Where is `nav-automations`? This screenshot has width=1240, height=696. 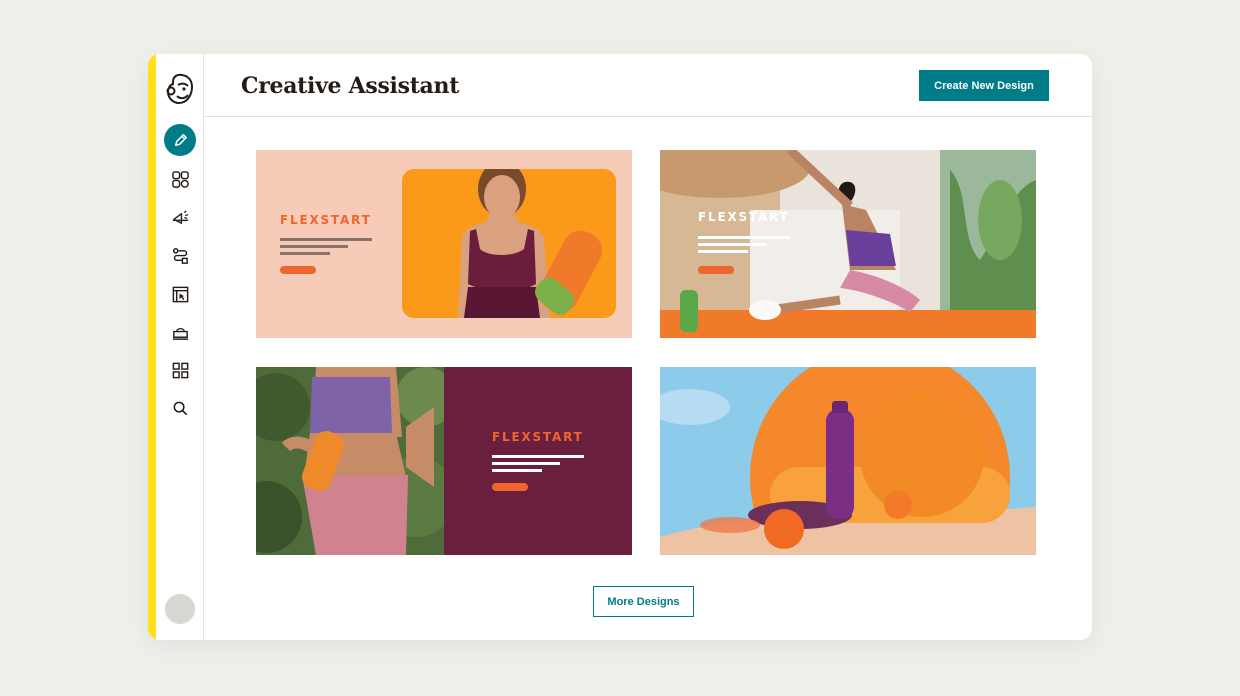 nav-automations is located at coordinates (180, 256).